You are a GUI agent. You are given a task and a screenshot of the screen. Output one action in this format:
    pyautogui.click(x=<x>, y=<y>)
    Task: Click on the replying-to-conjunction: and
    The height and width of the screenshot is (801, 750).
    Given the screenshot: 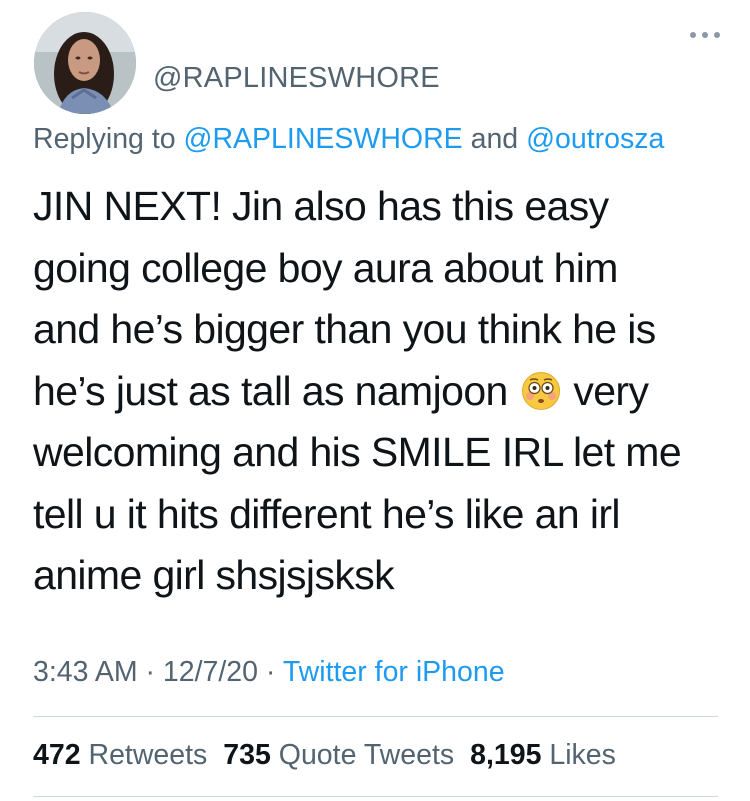 What is the action you would take?
    pyautogui.click(x=494, y=139)
    